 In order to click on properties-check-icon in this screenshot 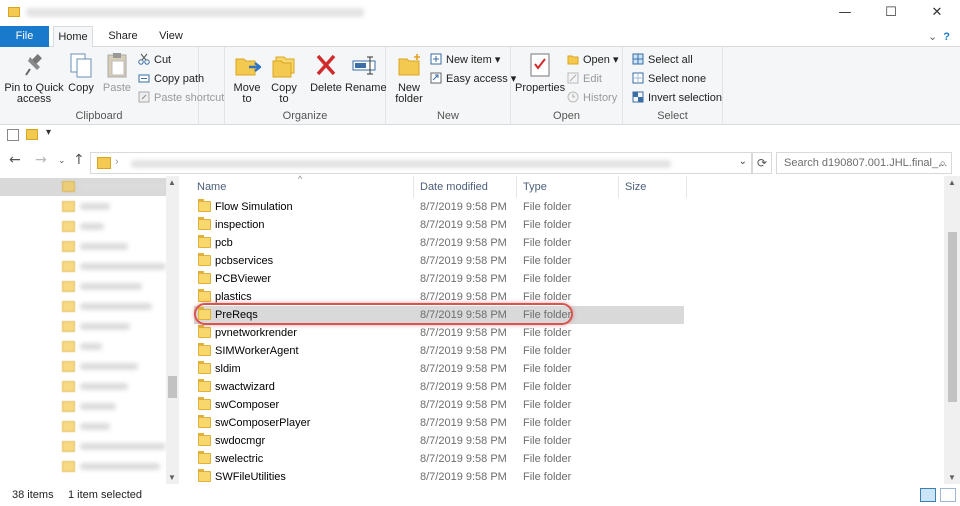, I will do `click(13, 135)`.